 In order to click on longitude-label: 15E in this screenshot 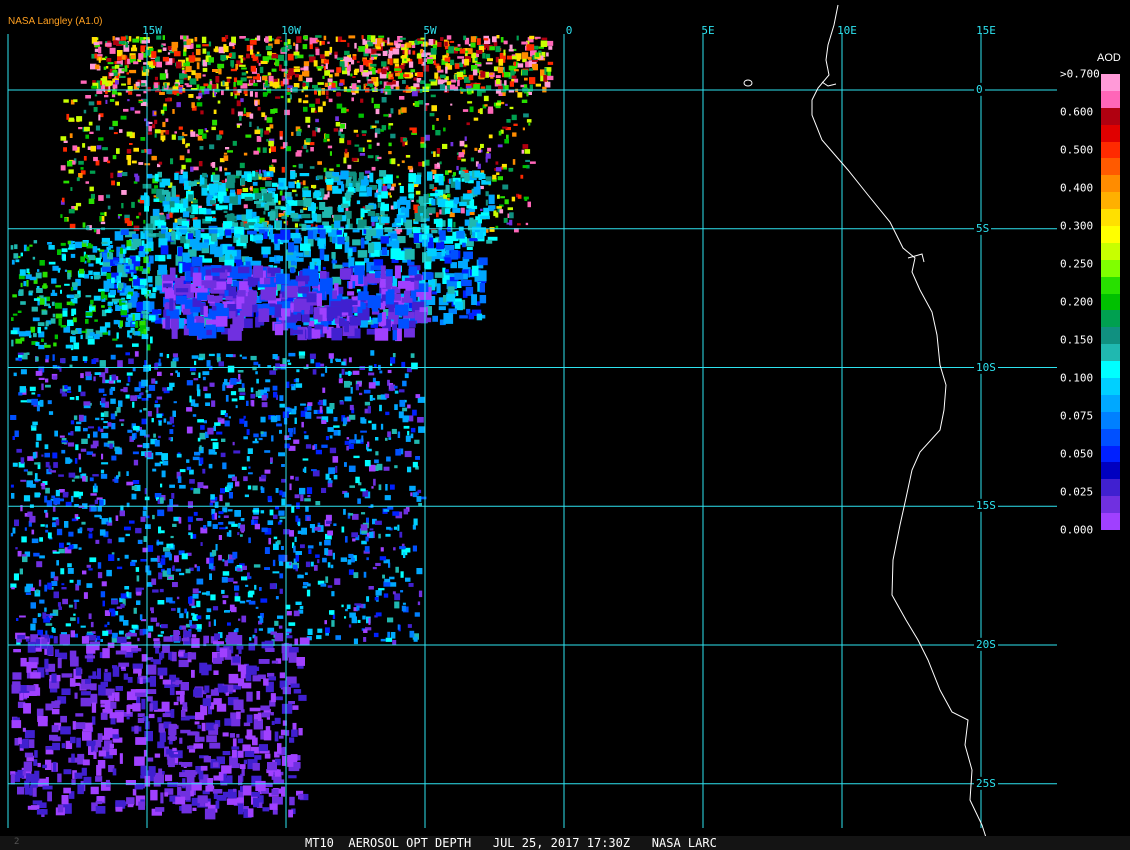, I will do `click(986, 30)`.